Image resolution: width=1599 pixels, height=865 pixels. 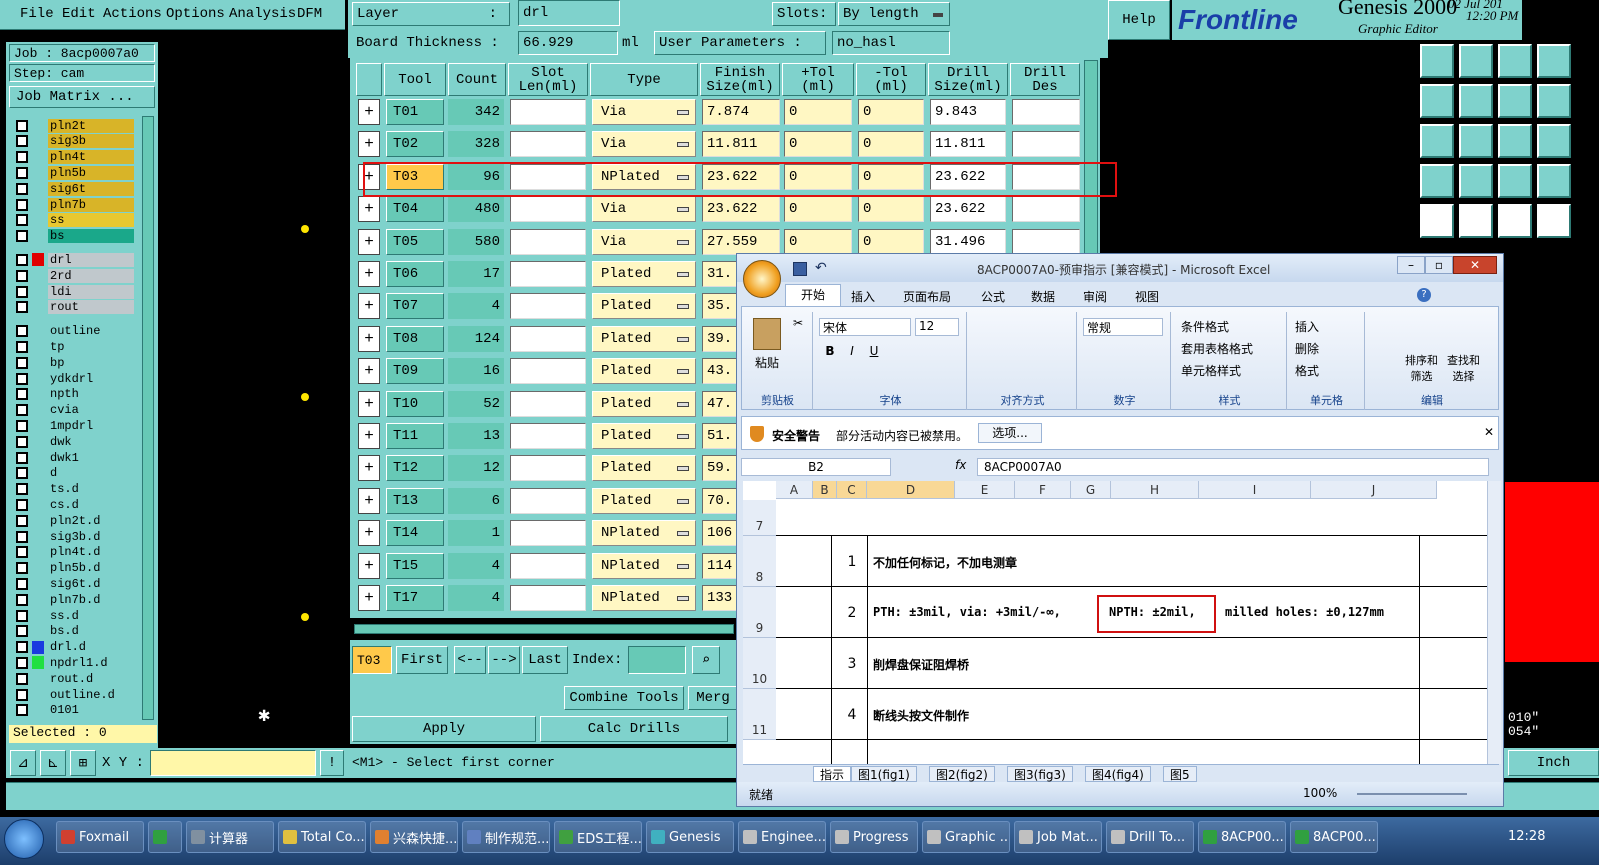 What do you see at coordinates (644, 598) in the screenshot?
I see `type-select: NPlated` at bounding box center [644, 598].